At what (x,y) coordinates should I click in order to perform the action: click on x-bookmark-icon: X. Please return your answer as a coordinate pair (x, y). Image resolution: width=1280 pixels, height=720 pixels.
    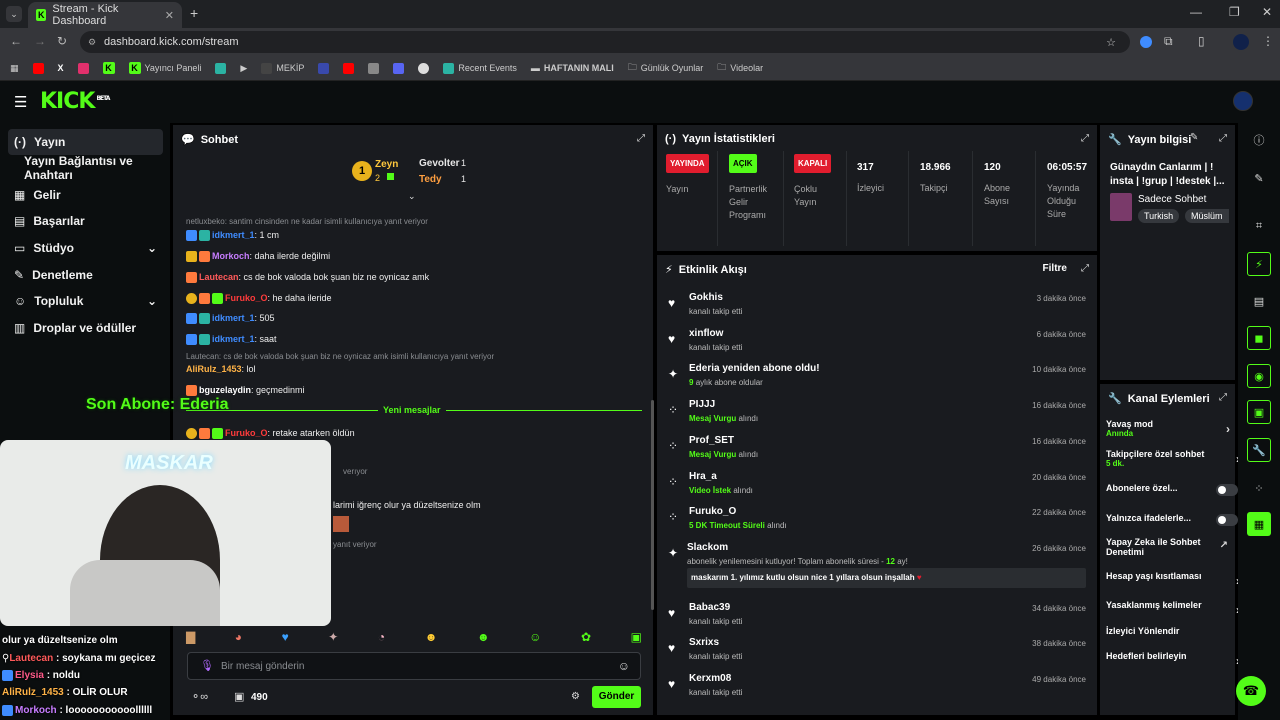
    Looking at the image, I should click on (61, 68).